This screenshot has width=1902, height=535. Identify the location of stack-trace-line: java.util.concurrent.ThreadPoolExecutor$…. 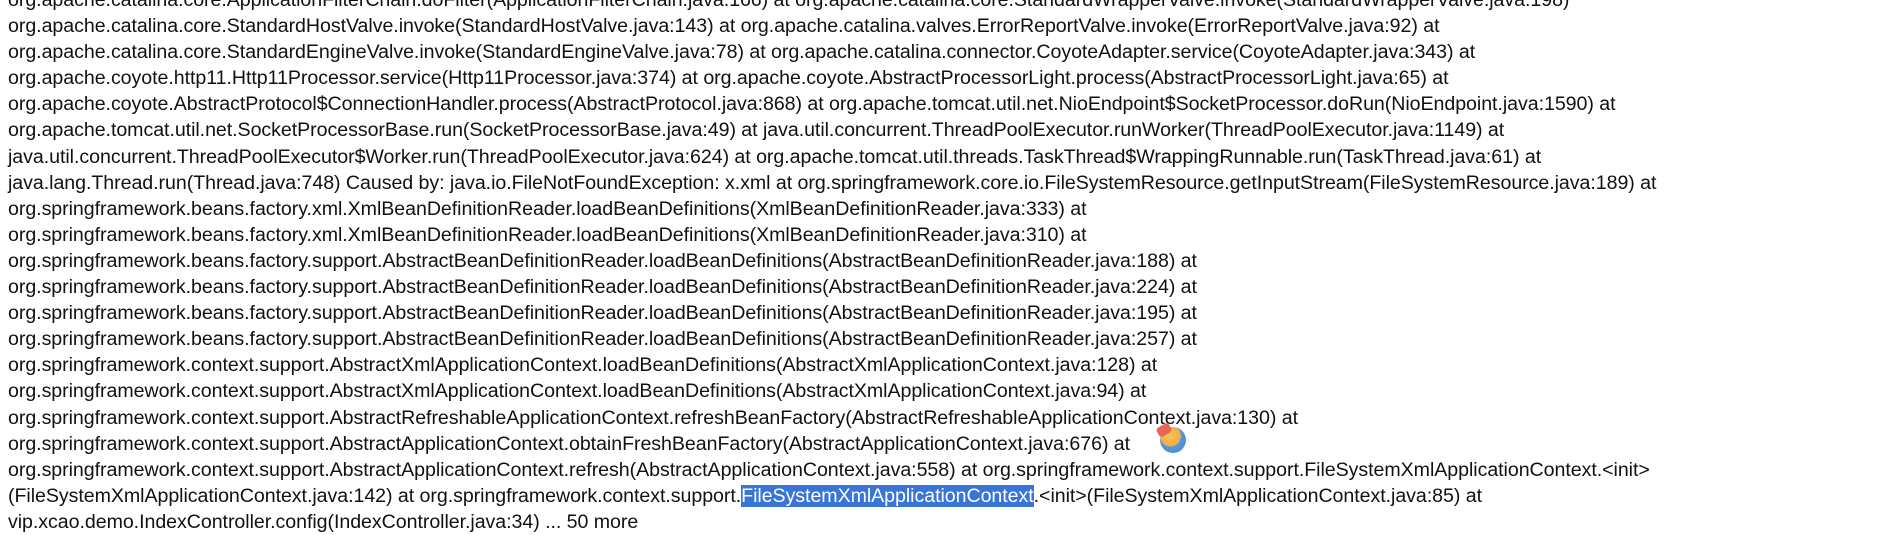
(775, 156).